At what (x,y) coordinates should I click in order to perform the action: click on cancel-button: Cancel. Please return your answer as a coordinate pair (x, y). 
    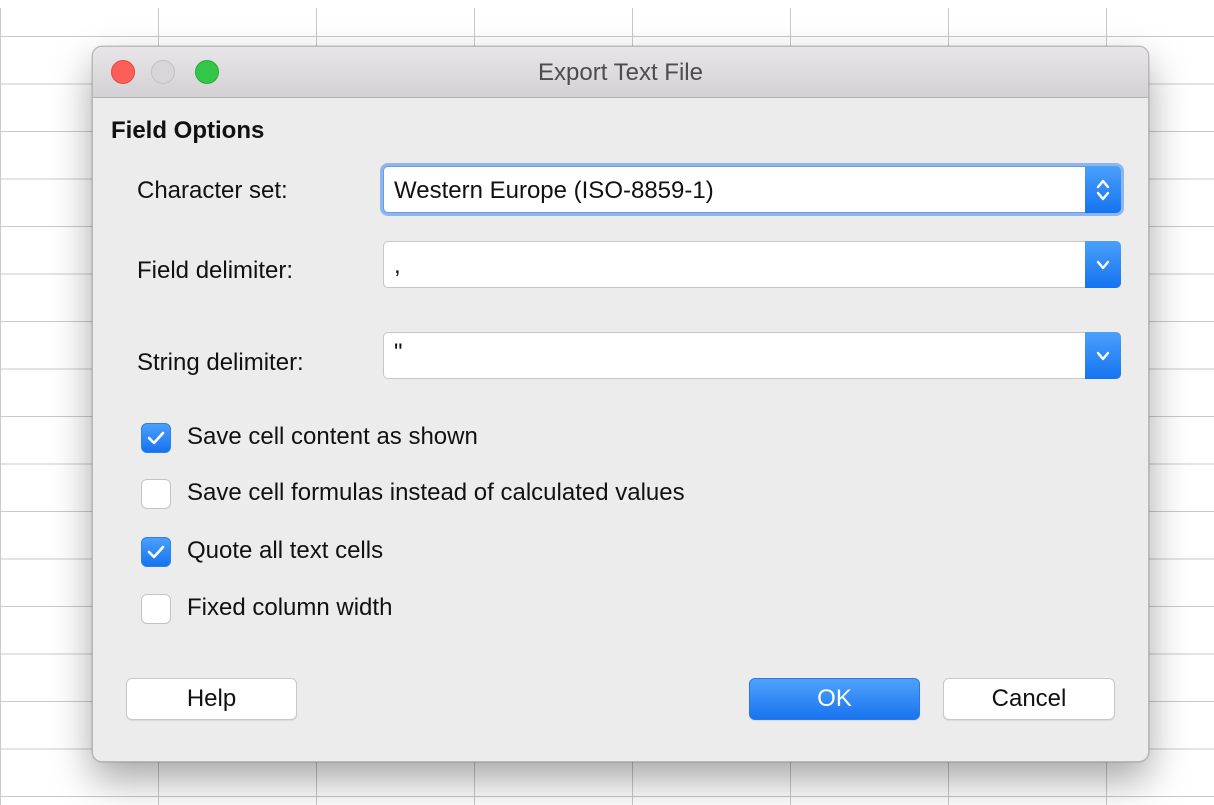
    Looking at the image, I should click on (1029, 699).